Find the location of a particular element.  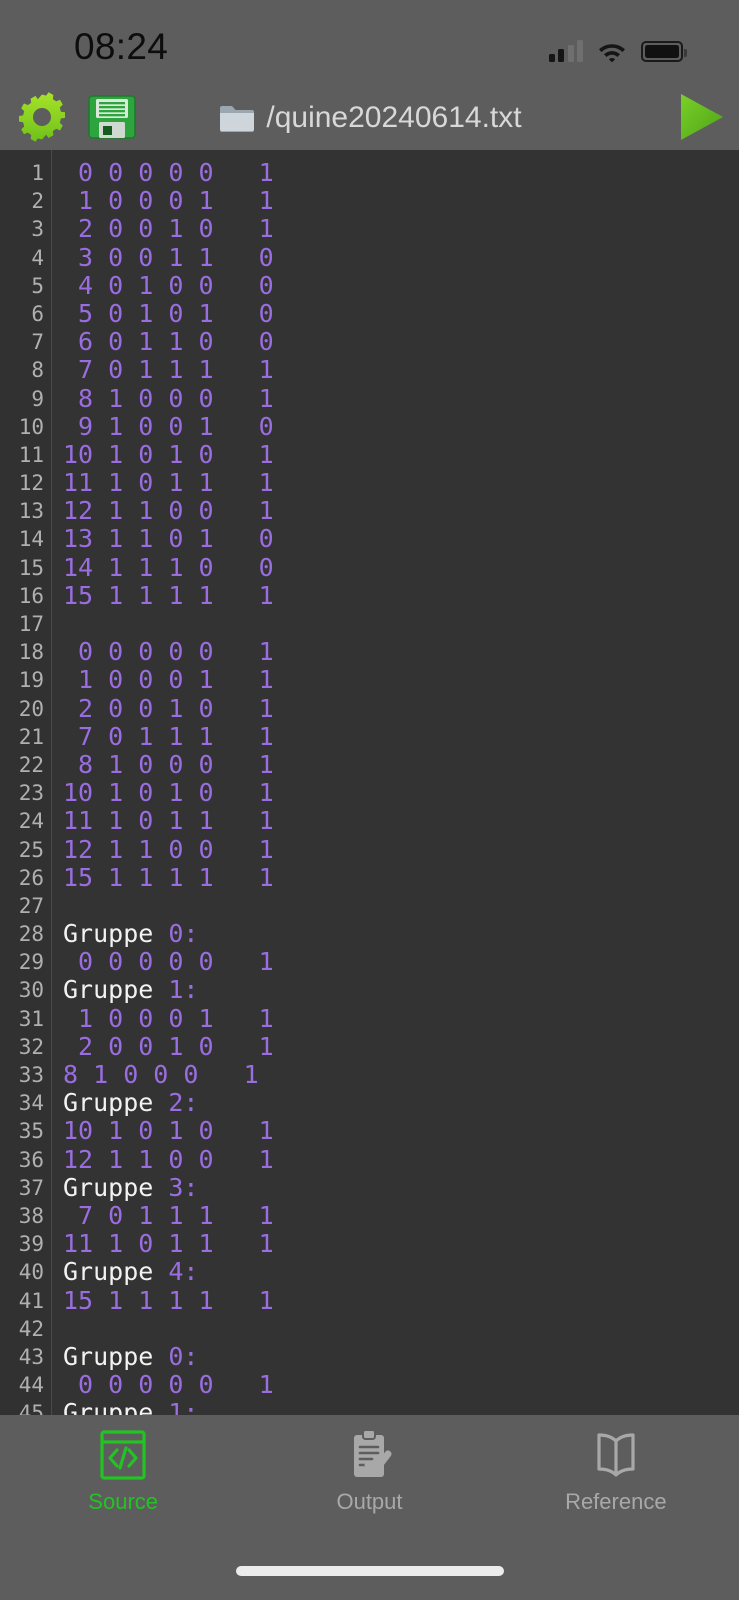

editor-toolbar: /quine20240614.txt is located at coordinates (369, 117).